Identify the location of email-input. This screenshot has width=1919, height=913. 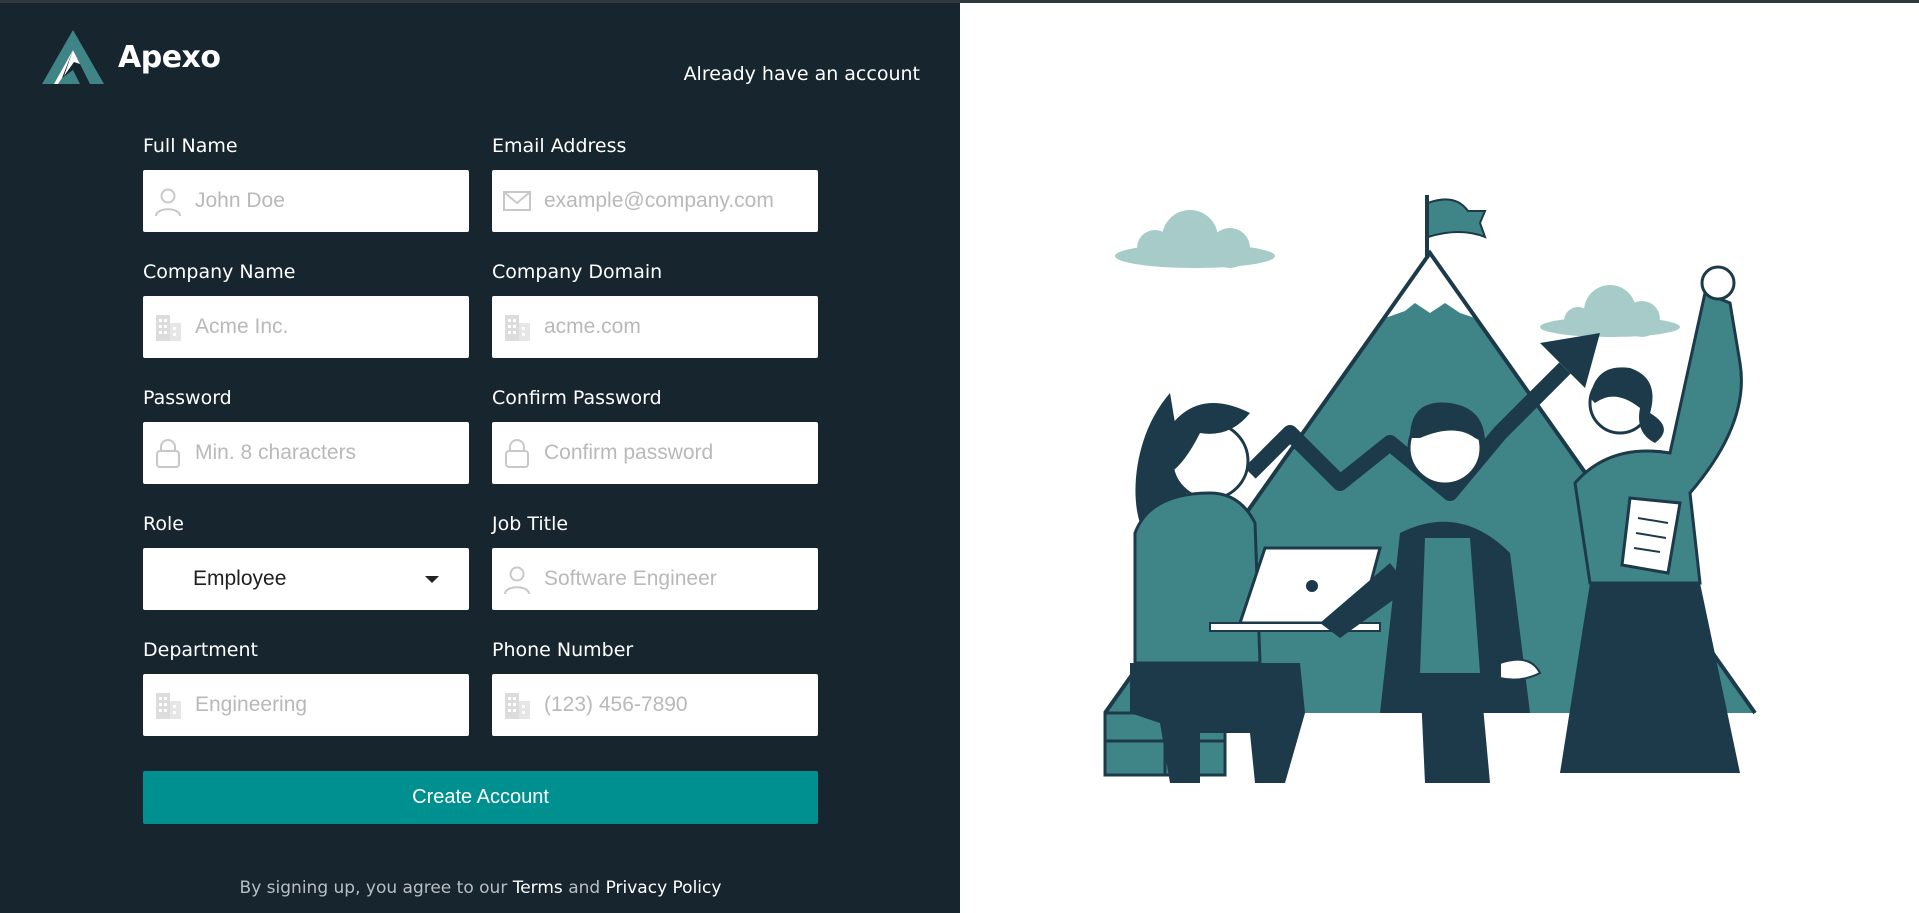
(674, 201).